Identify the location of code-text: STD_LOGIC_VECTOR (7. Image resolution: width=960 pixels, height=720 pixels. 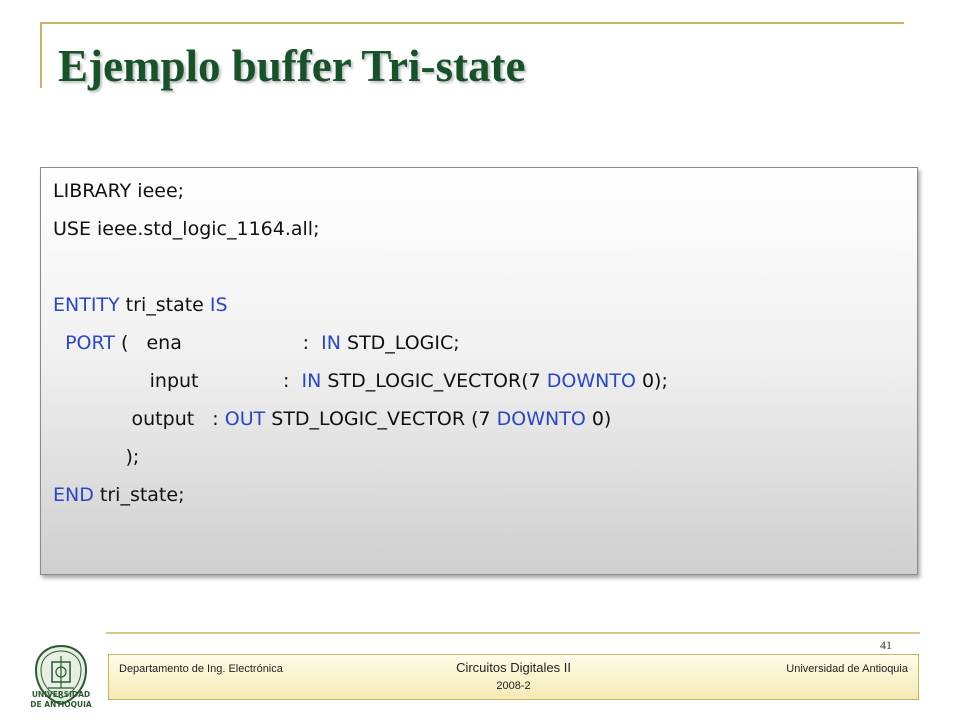
(381, 419).